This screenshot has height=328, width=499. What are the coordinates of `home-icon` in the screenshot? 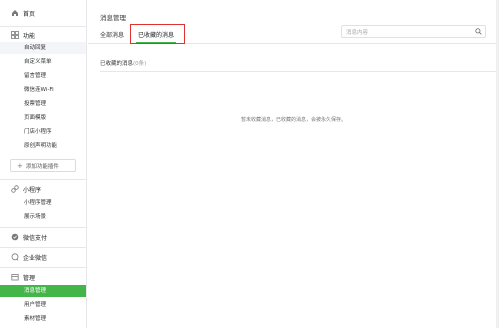 It's located at (15, 13).